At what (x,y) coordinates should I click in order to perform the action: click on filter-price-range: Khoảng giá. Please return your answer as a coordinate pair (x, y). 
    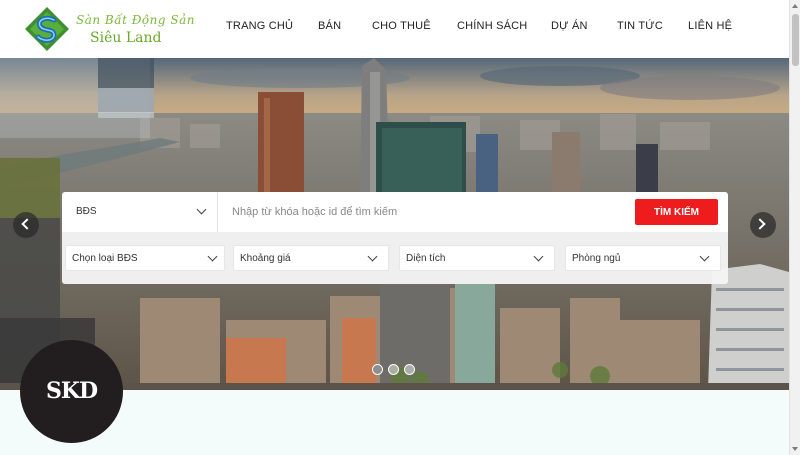
    Looking at the image, I should click on (311, 258).